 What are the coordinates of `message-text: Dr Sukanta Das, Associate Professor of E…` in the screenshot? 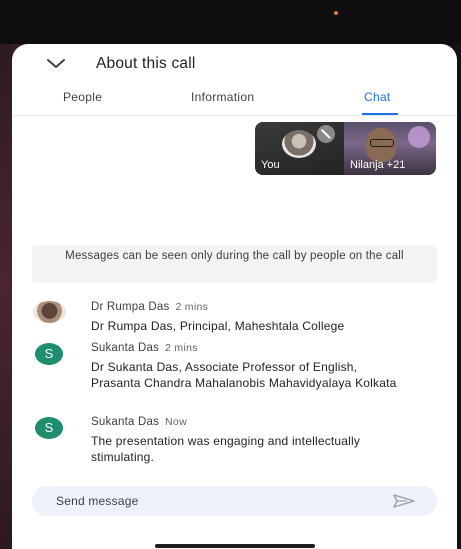 It's located at (244, 375).